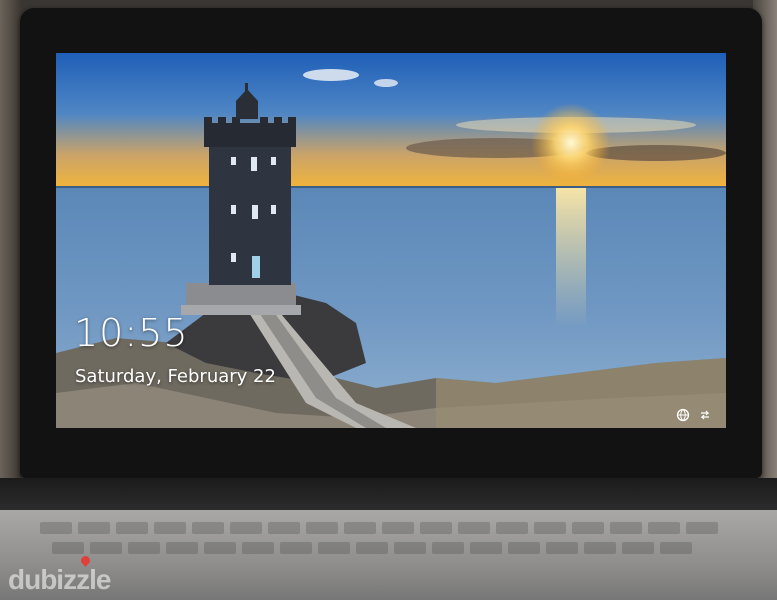 The image size is (777, 600). I want to click on dubizzle-watermark: dubizzle, so click(59, 575).